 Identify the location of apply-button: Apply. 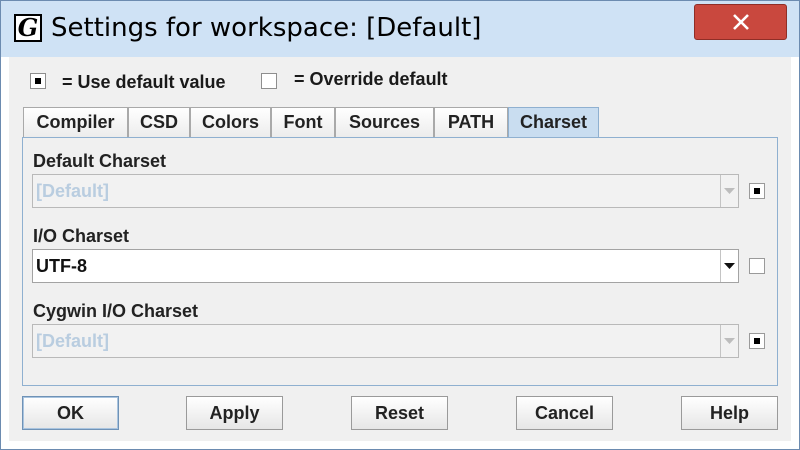
(234, 413).